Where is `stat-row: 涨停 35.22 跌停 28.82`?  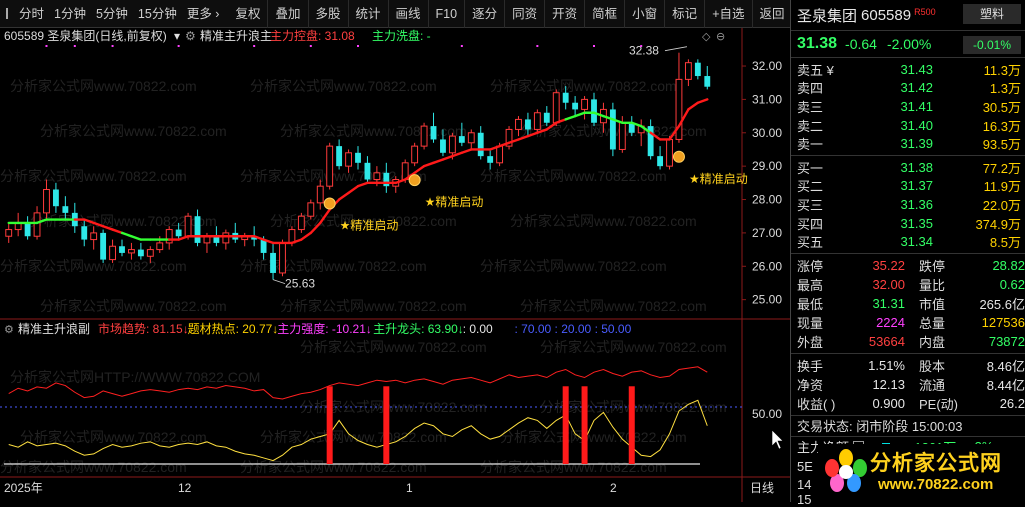 stat-row: 涨停 35.22 跌停 28.82 is located at coordinates (908, 265).